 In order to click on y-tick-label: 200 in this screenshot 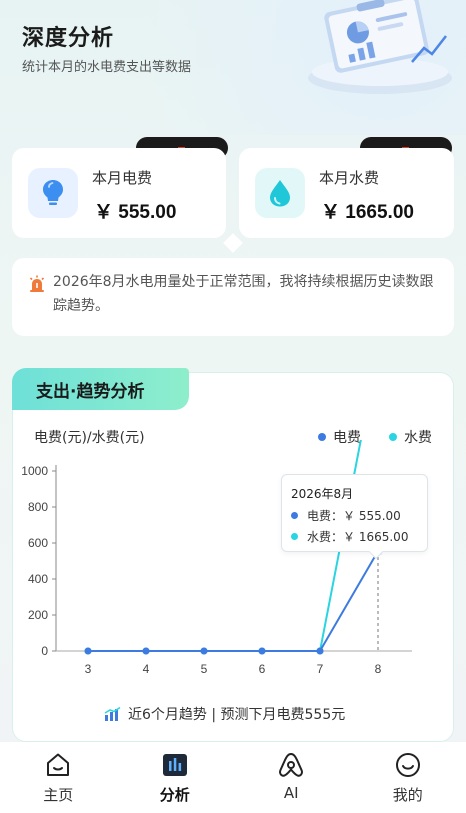, I will do `click(38, 615)`.